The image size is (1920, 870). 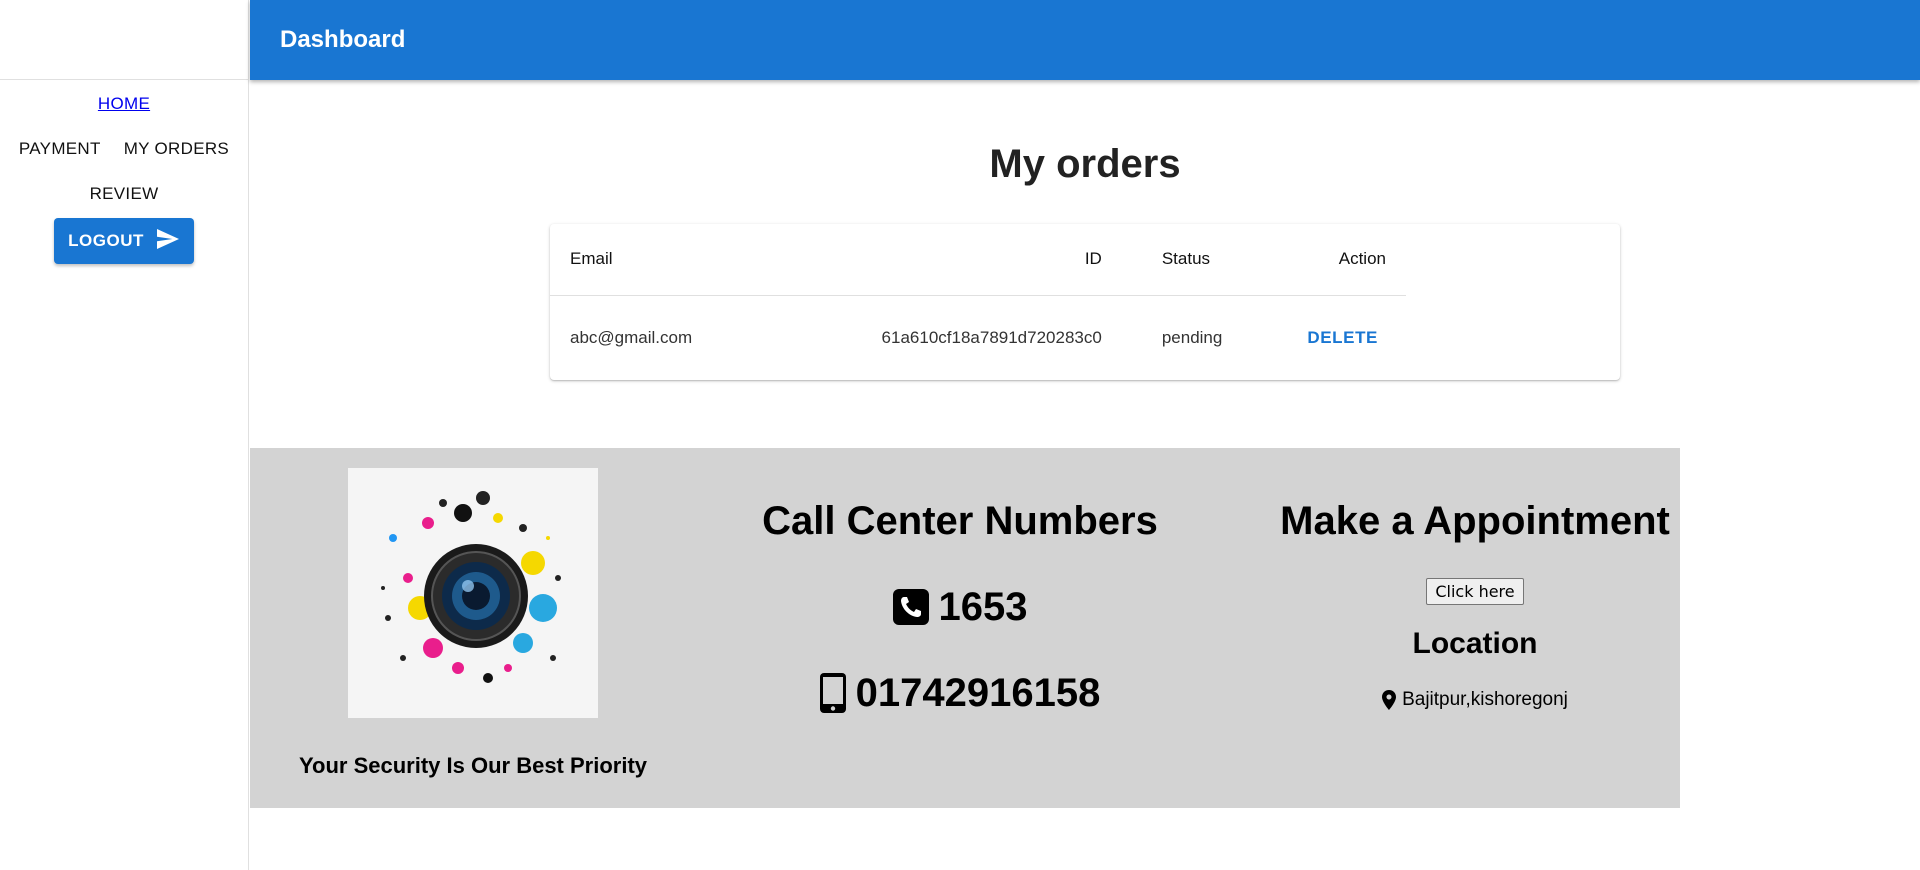 What do you see at coordinates (176, 149) in the screenshot?
I see `nav-link-my-orders: MY ORDERS` at bounding box center [176, 149].